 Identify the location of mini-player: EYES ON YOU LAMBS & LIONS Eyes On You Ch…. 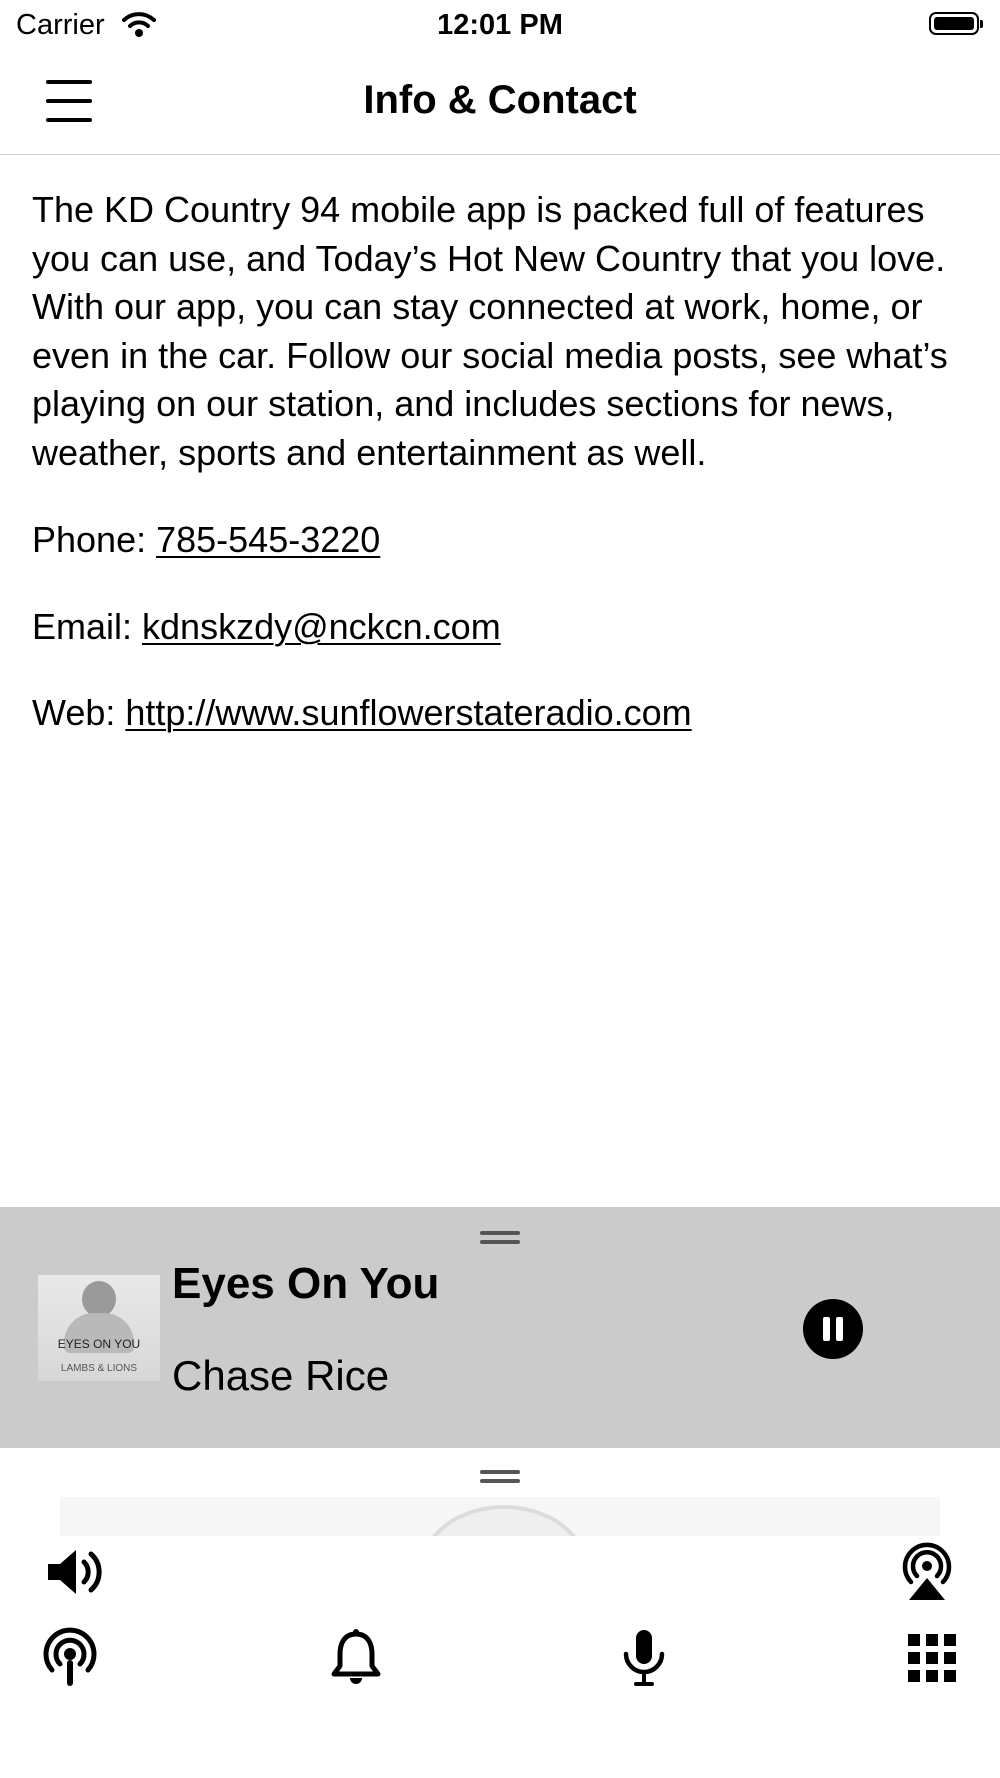
(500, 1327).